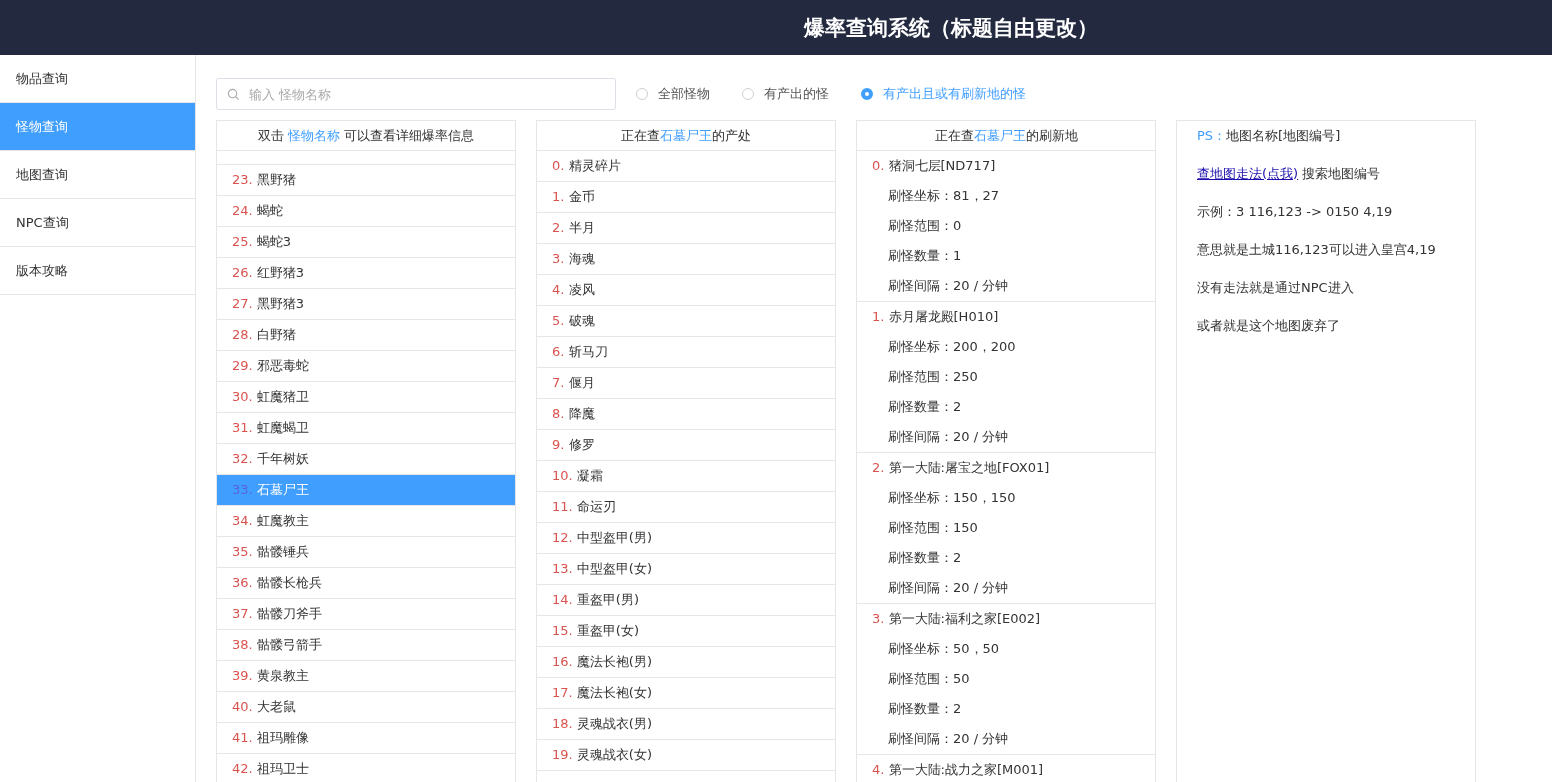  Describe the element at coordinates (785, 94) in the screenshot. I see `radio-option: 有产出的怪` at that location.